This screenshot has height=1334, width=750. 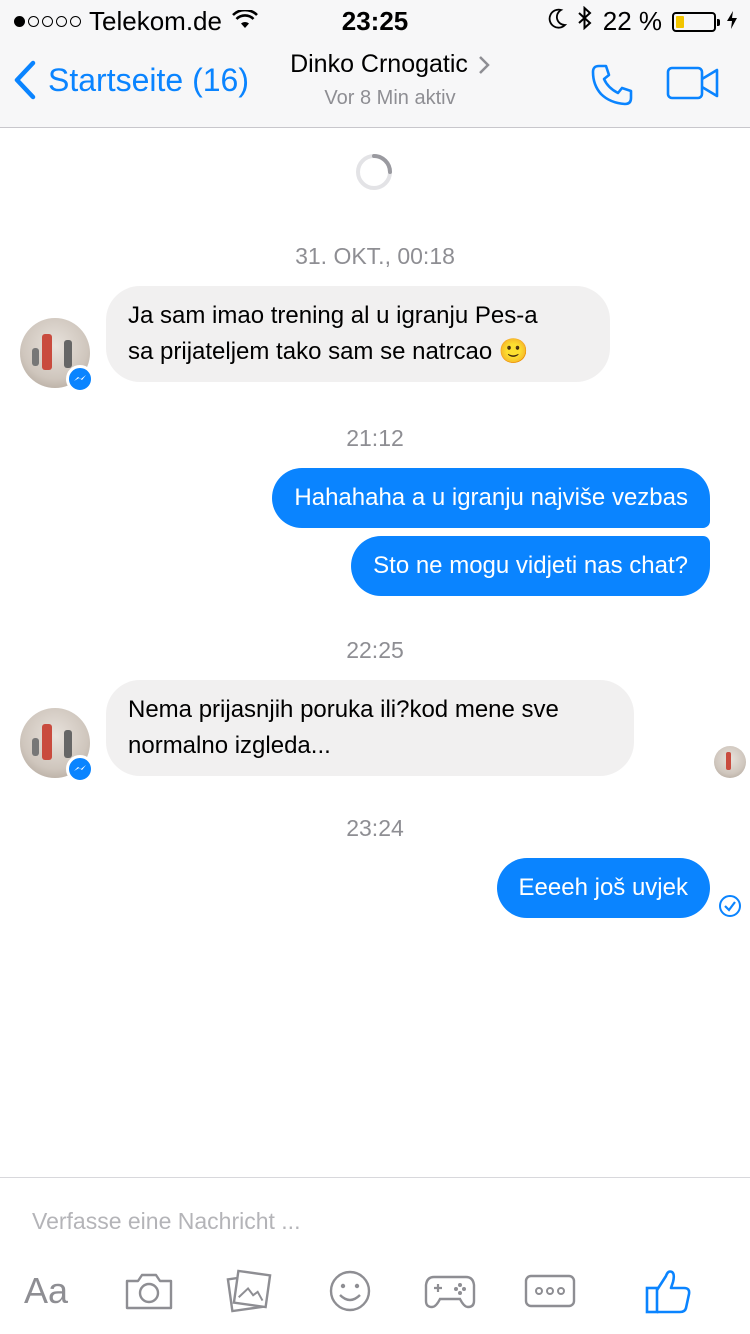 What do you see at coordinates (730, 906) in the screenshot?
I see `seen-check-icon` at bounding box center [730, 906].